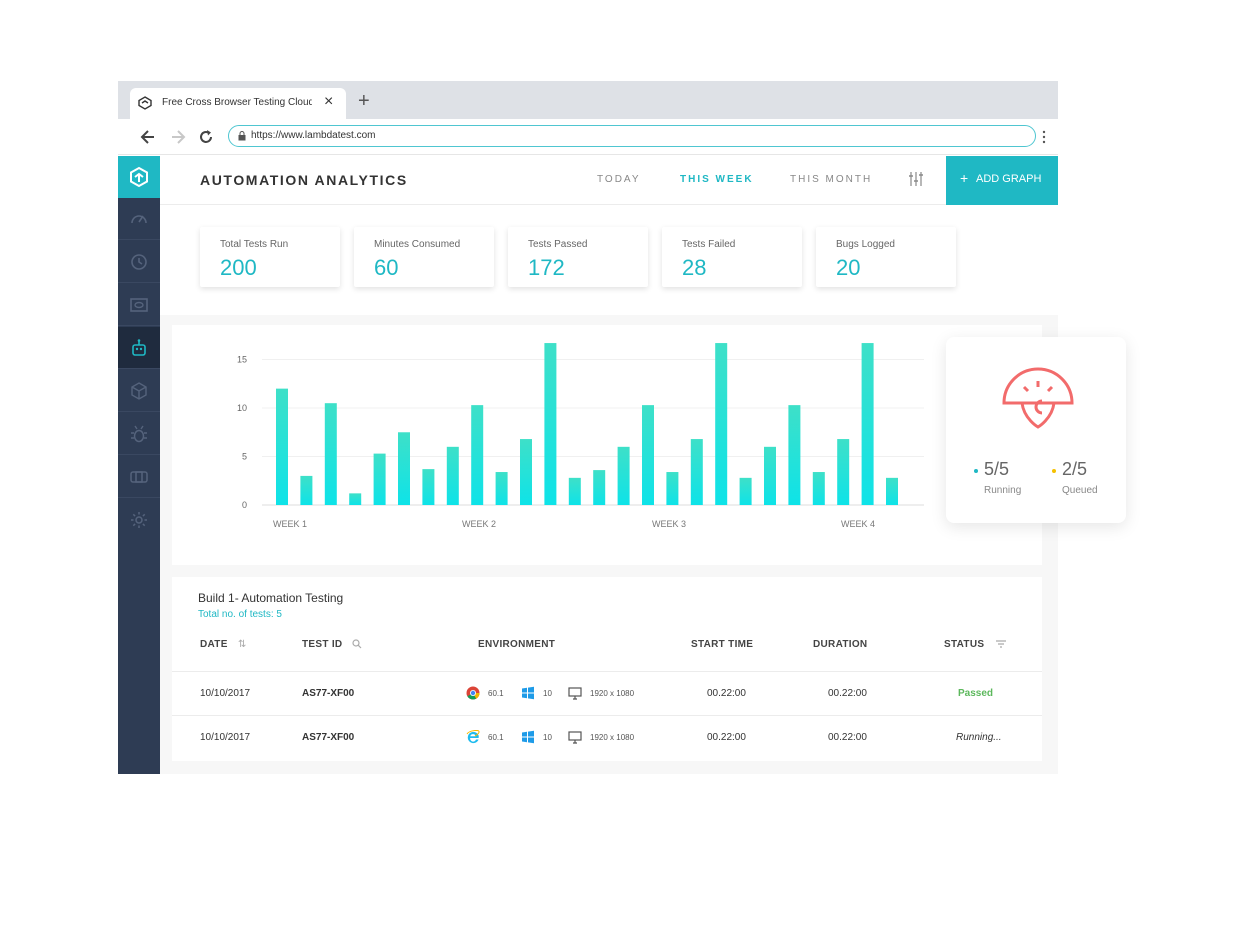  I want to click on cell-test-id: AS77-XF00, so click(328, 737).